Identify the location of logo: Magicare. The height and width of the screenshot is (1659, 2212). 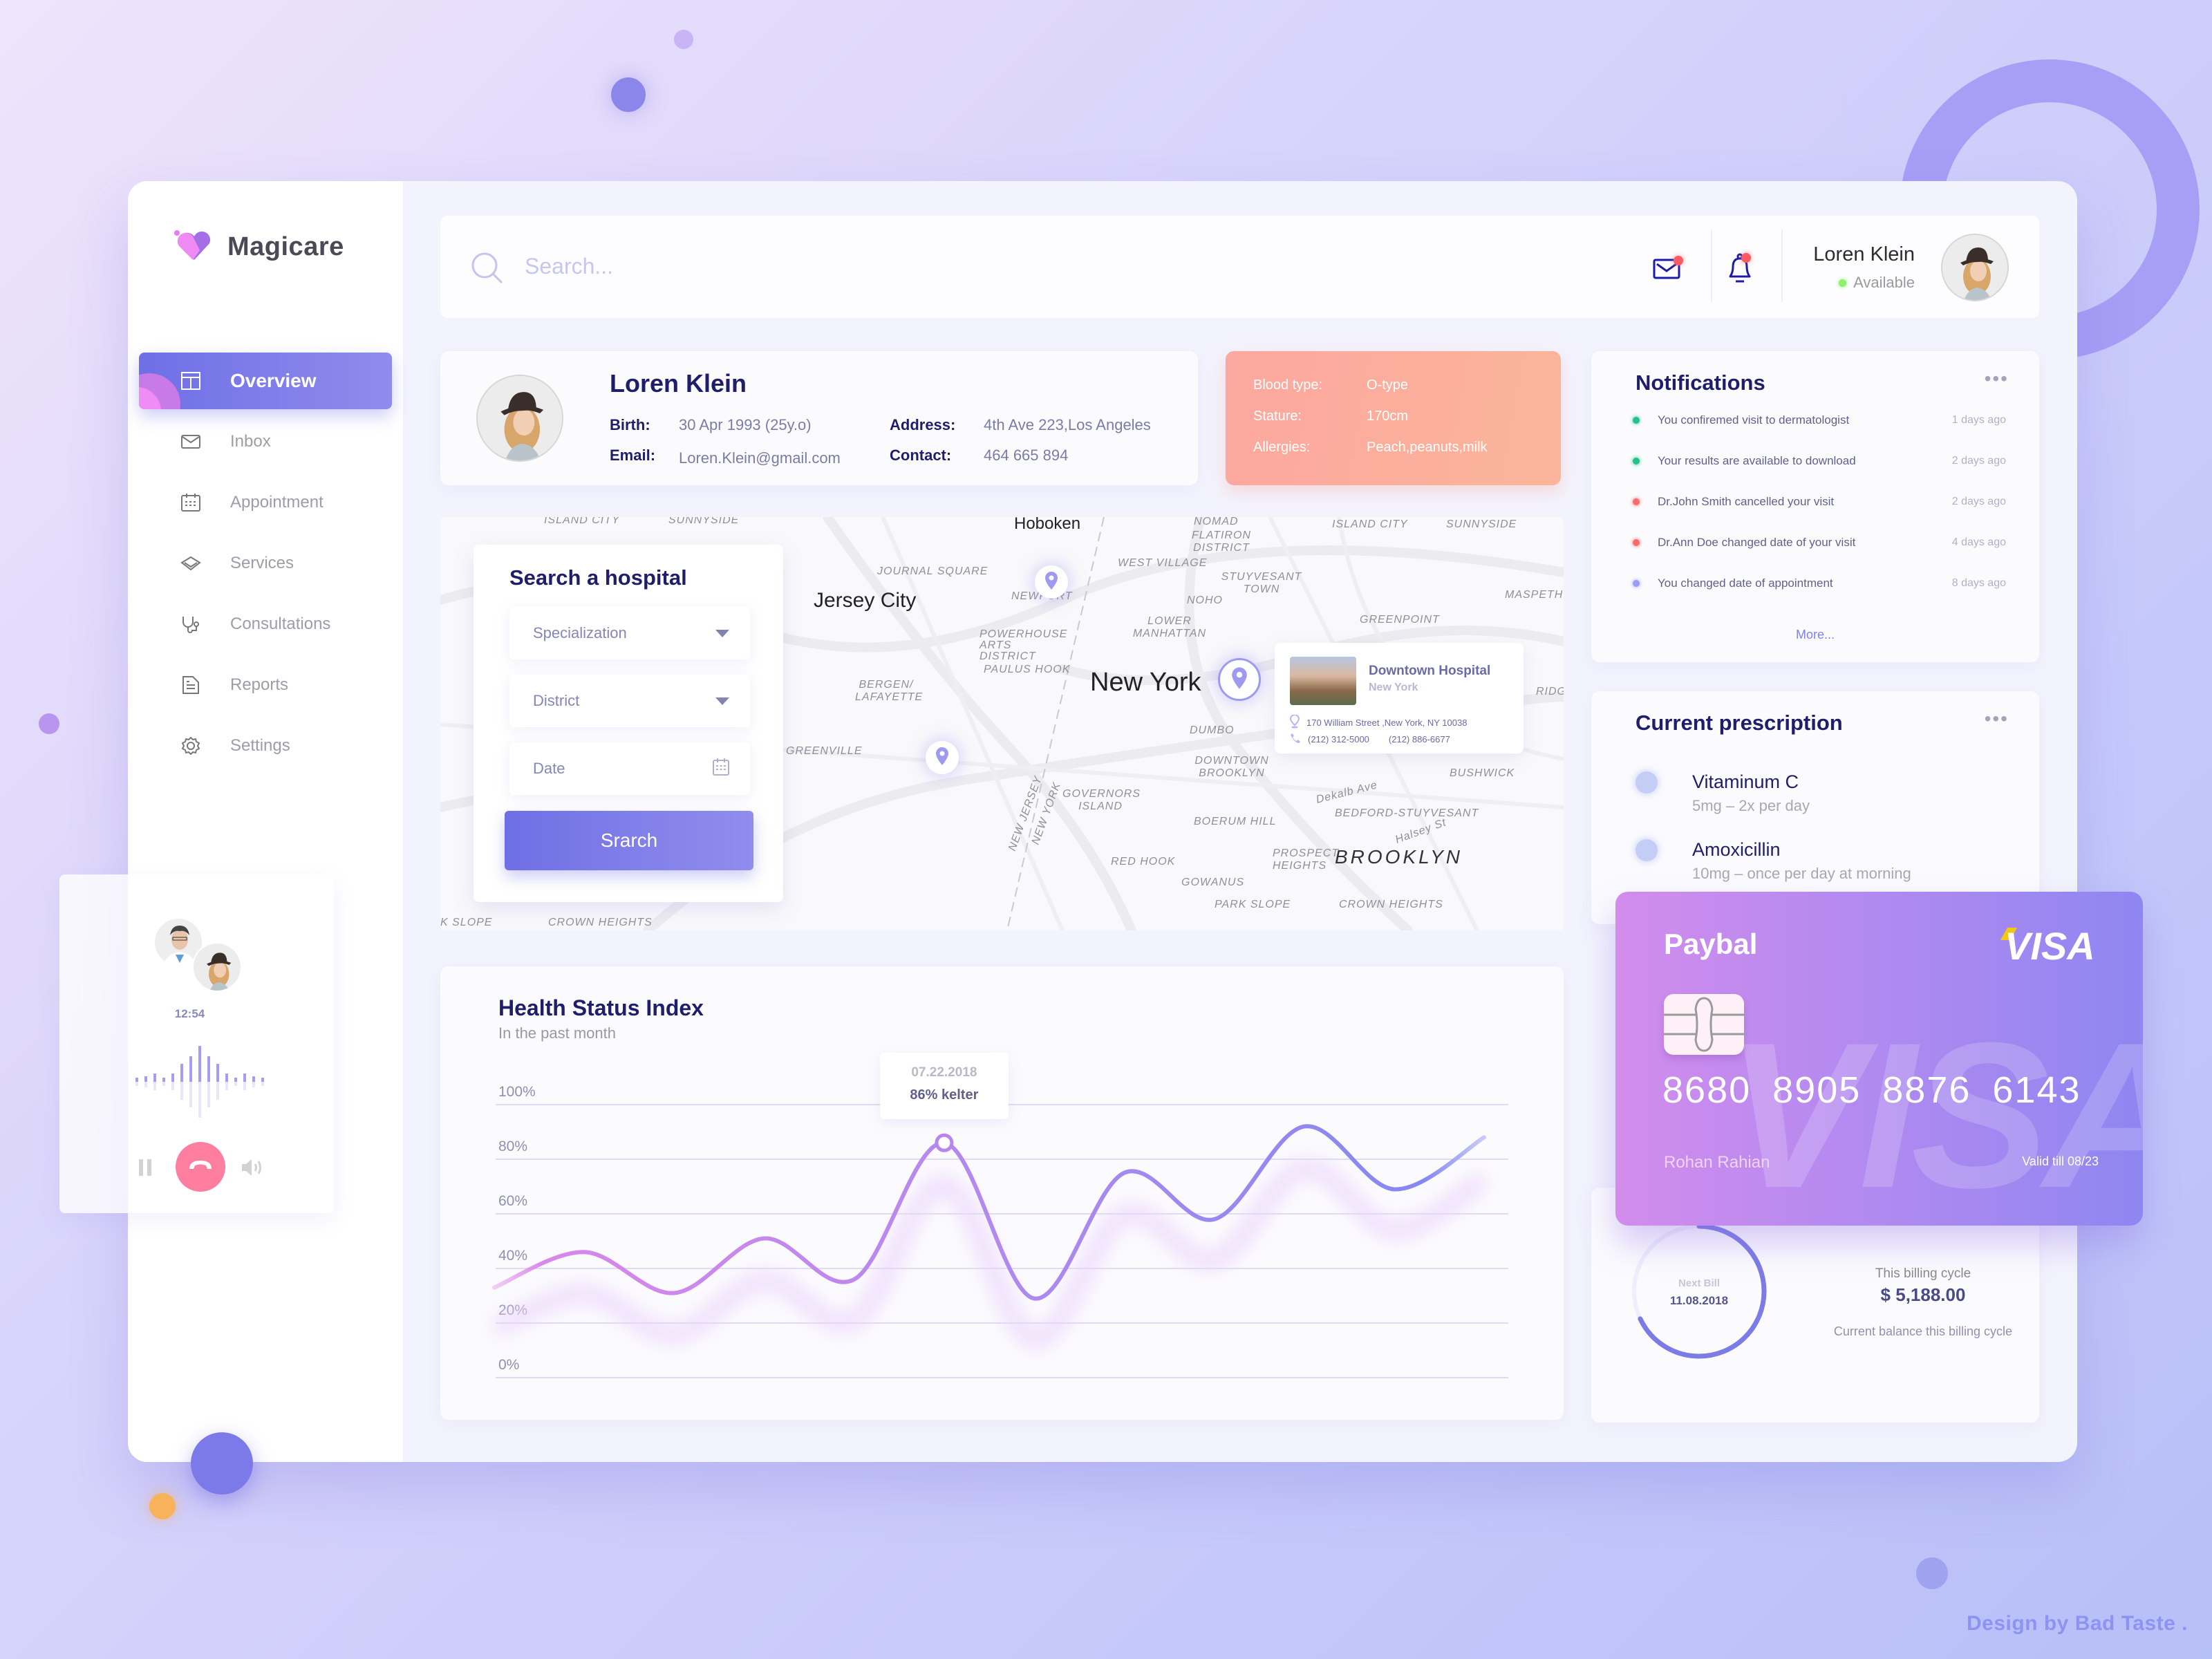
(259, 247).